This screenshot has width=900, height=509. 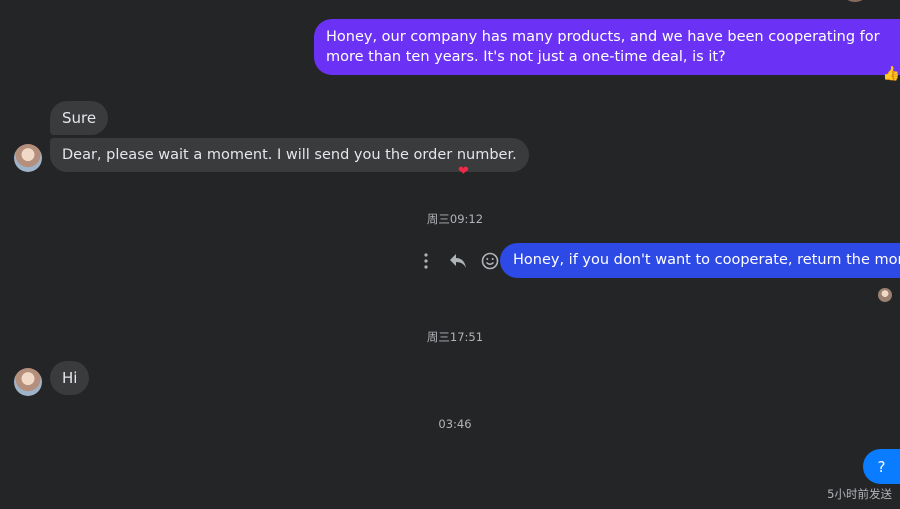 I want to click on timestamp: 周三09:12, so click(x=455, y=219).